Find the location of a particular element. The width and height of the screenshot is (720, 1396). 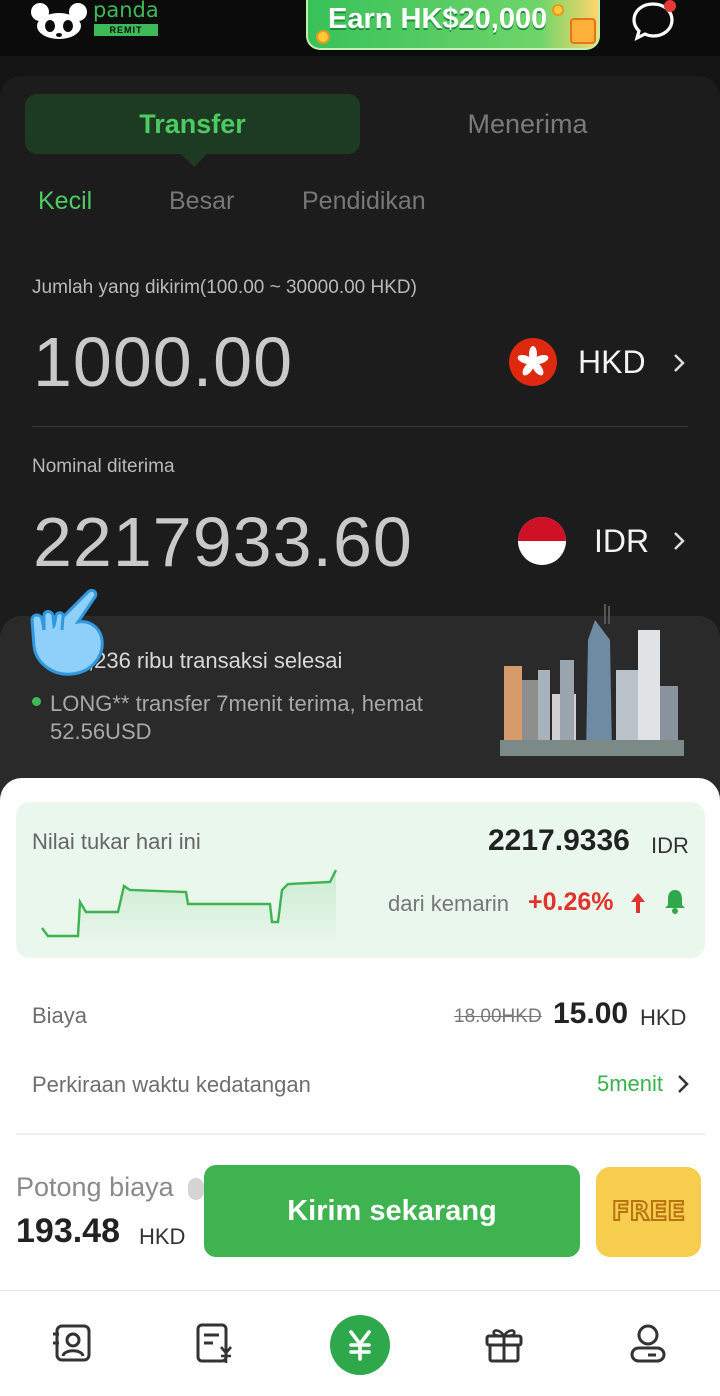

exchange-rate-sparkline is located at coordinates (189, 905).